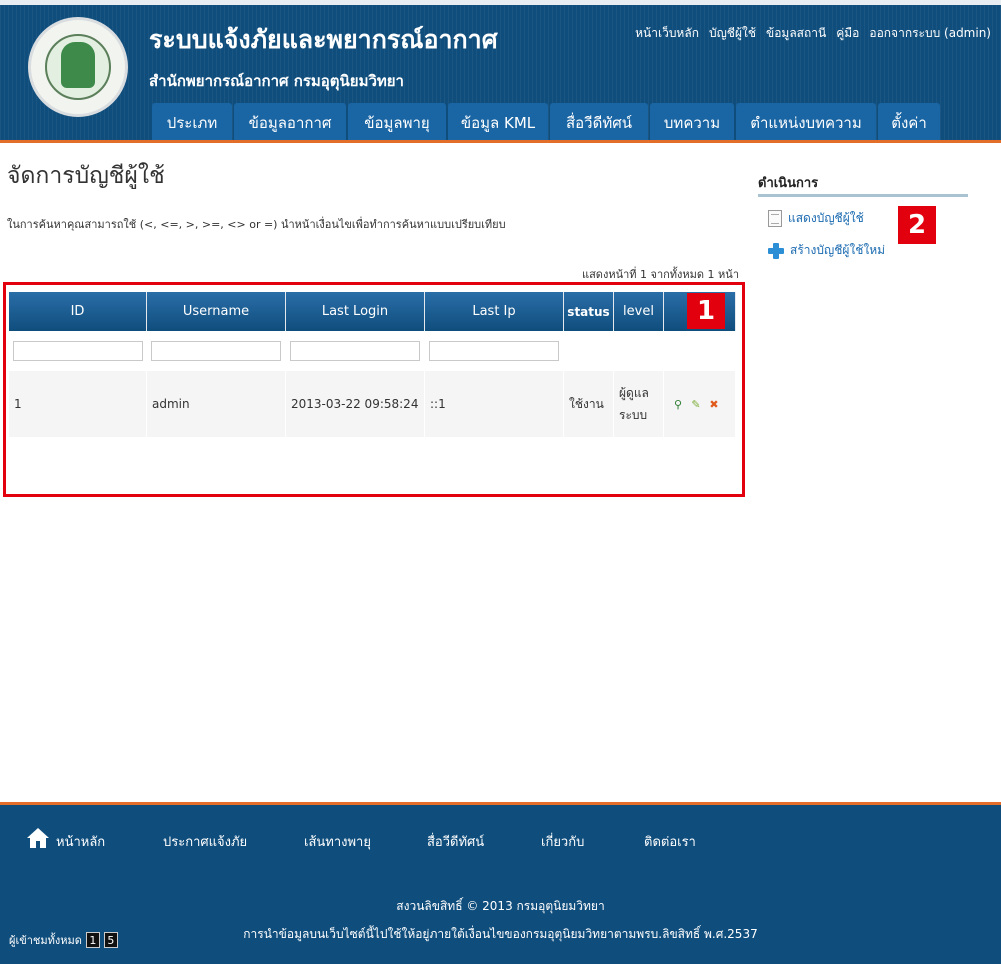 The height and width of the screenshot is (964, 1001). I want to click on sidebar-title: ดำเนินการ, so click(788, 183).